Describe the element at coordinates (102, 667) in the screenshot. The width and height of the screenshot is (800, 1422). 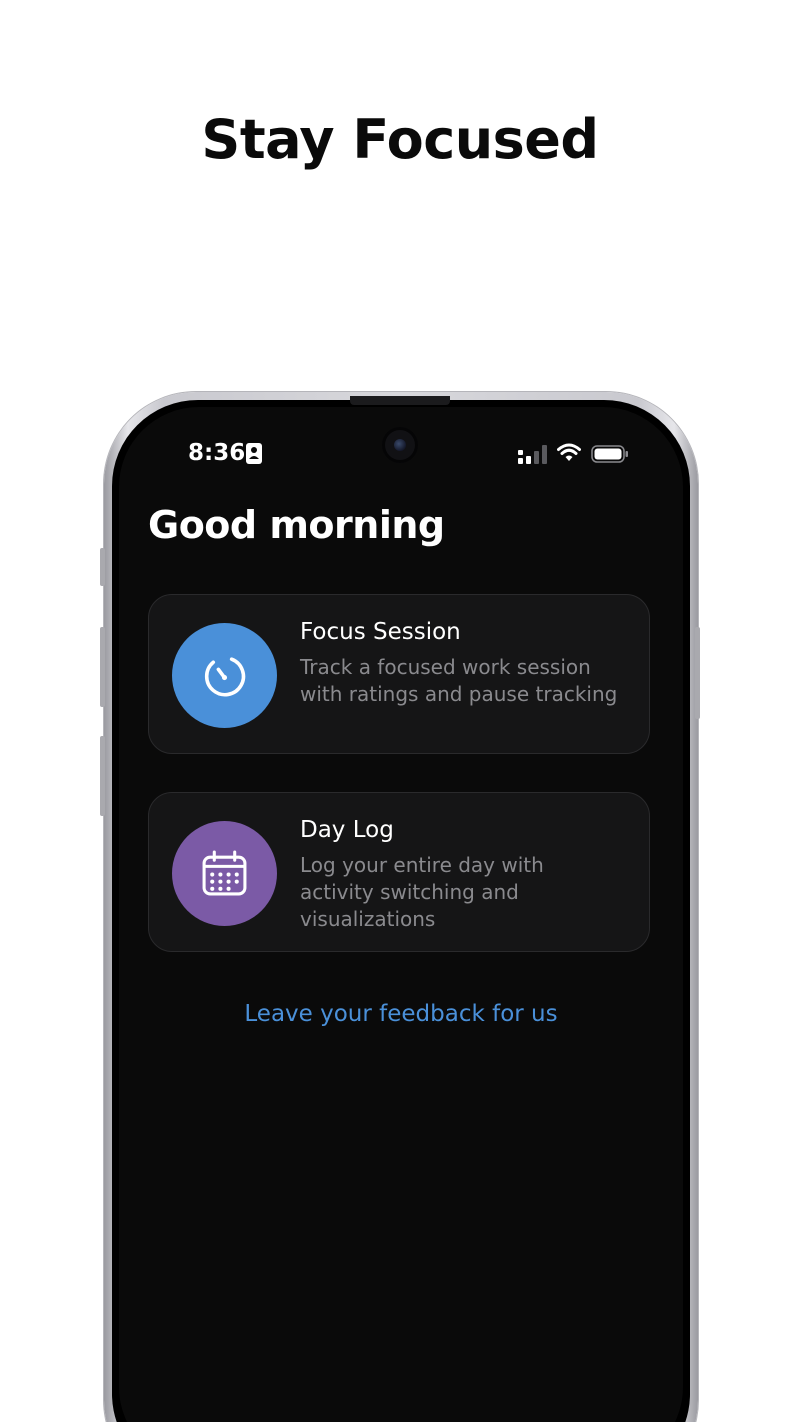
I see `volume-up-button` at that location.